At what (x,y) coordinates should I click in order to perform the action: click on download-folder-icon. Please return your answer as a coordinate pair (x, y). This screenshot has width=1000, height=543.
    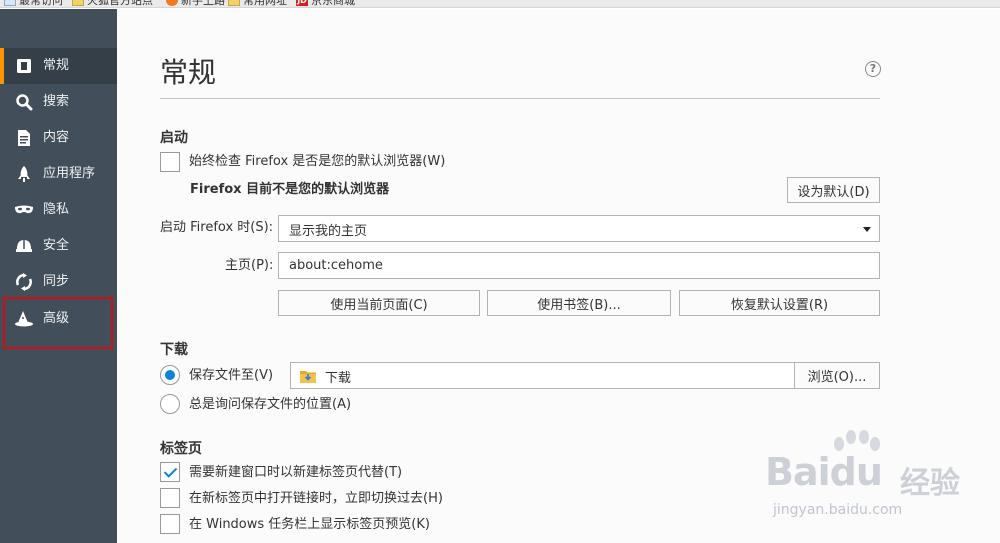
    Looking at the image, I should click on (308, 375).